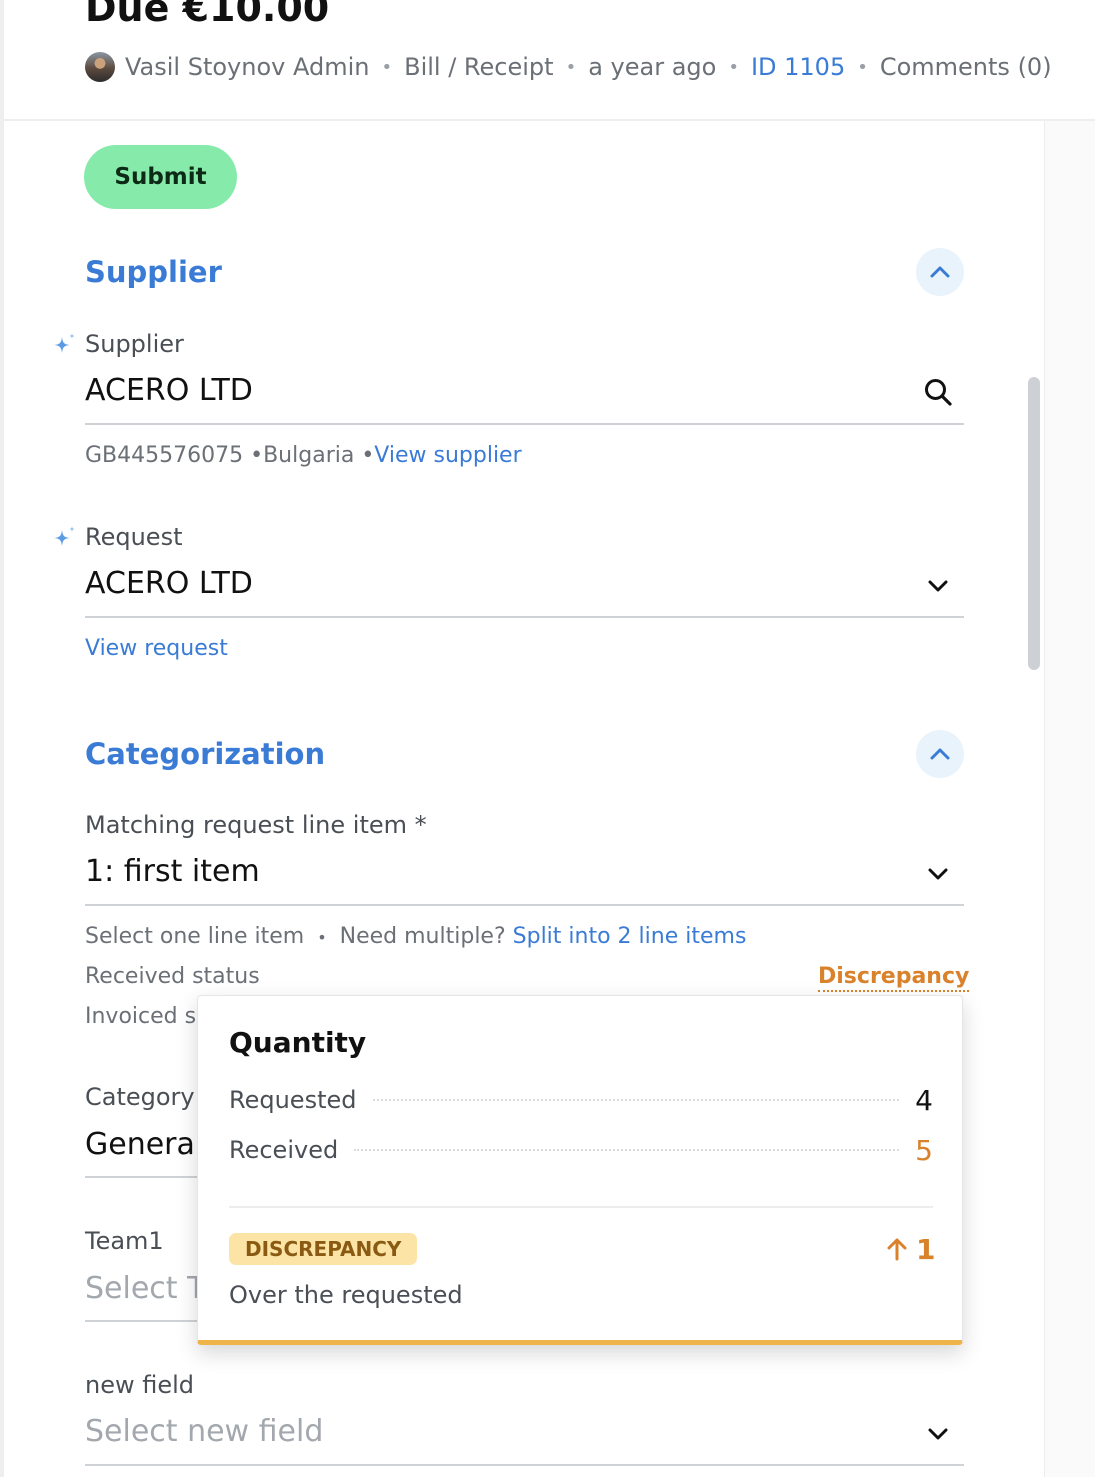  Describe the element at coordinates (798, 67) in the screenshot. I see `document-id-link: ID 1105` at that location.